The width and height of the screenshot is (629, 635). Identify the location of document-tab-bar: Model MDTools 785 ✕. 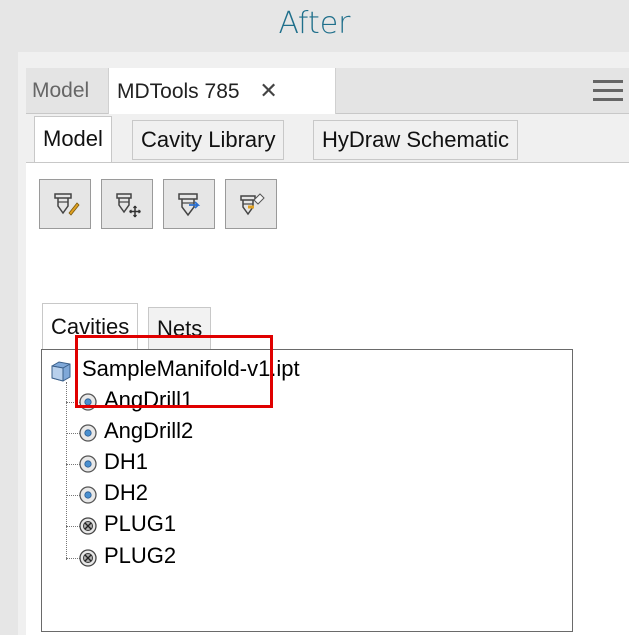
(327, 91).